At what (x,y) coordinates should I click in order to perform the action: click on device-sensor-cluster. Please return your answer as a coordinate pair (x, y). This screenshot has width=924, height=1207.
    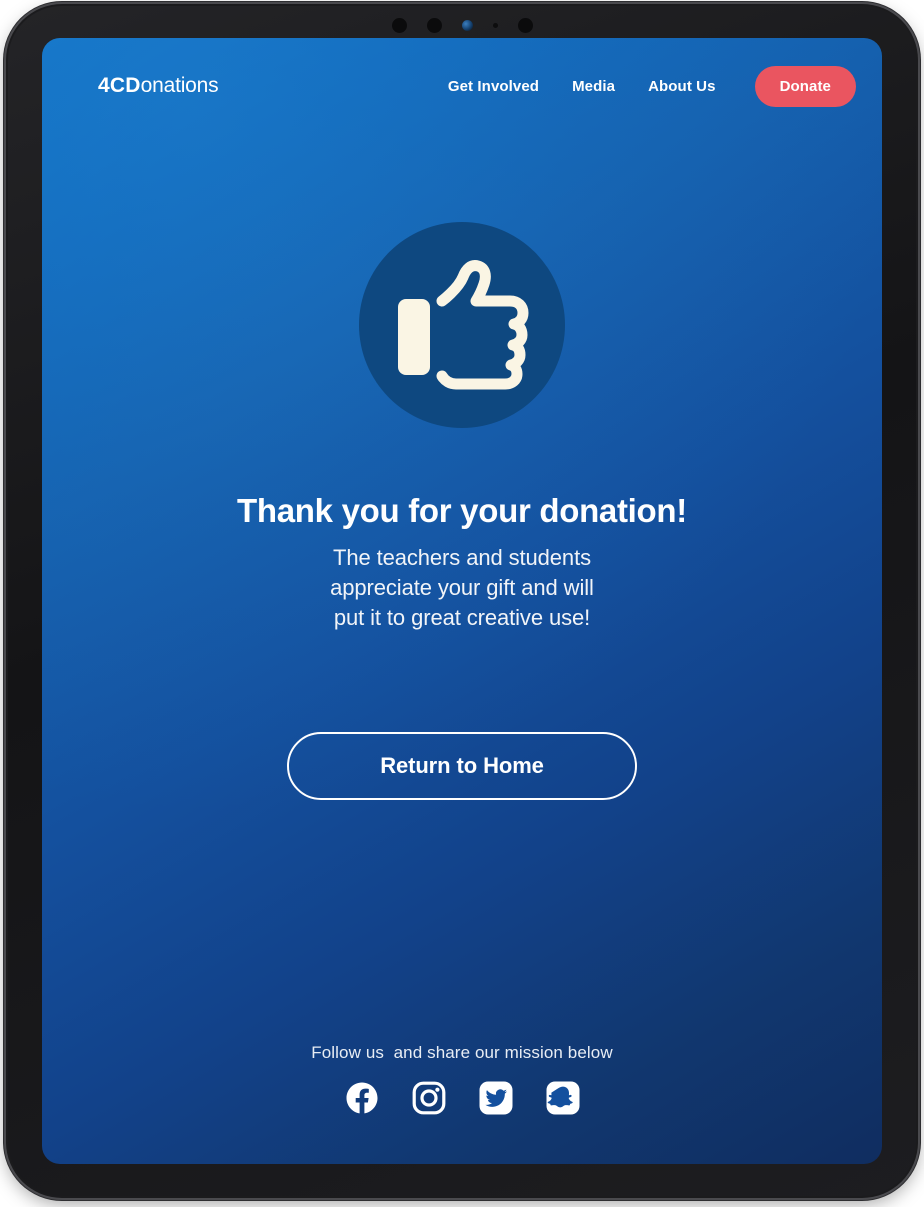
    Looking at the image, I should click on (462, 25).